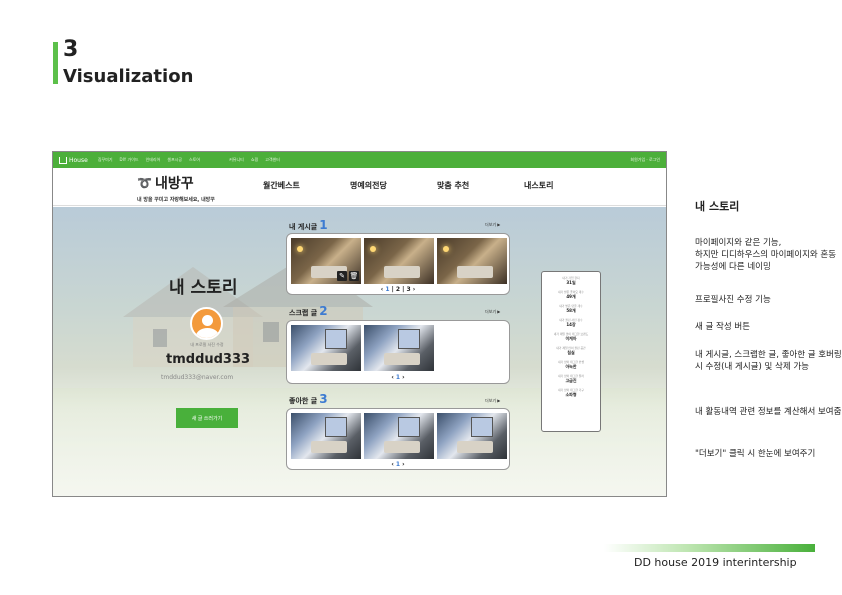 This screenshot has height=595, width=842. Describe the element at coordinates (174, 184) in the screenshot. I see `brand-name: 내방꾸` at that location.